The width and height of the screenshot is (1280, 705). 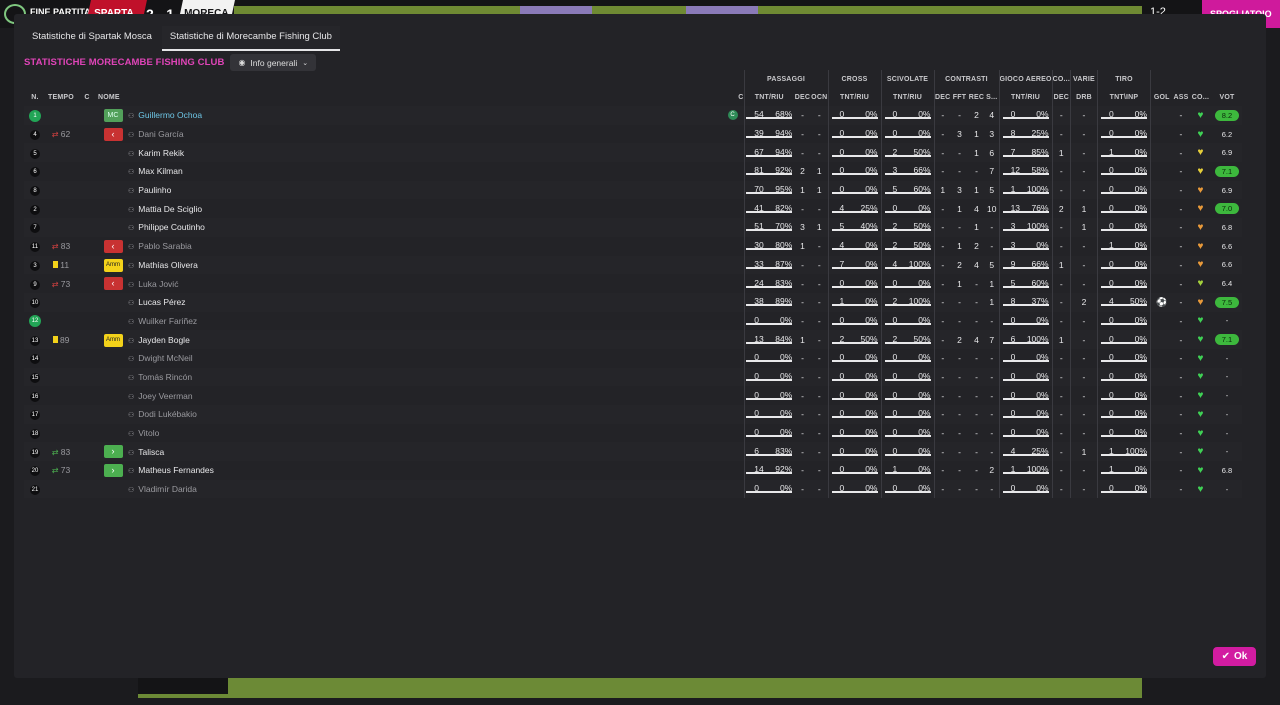 I want to click on player-name: Max Kilman, so click(x=160, y=171).